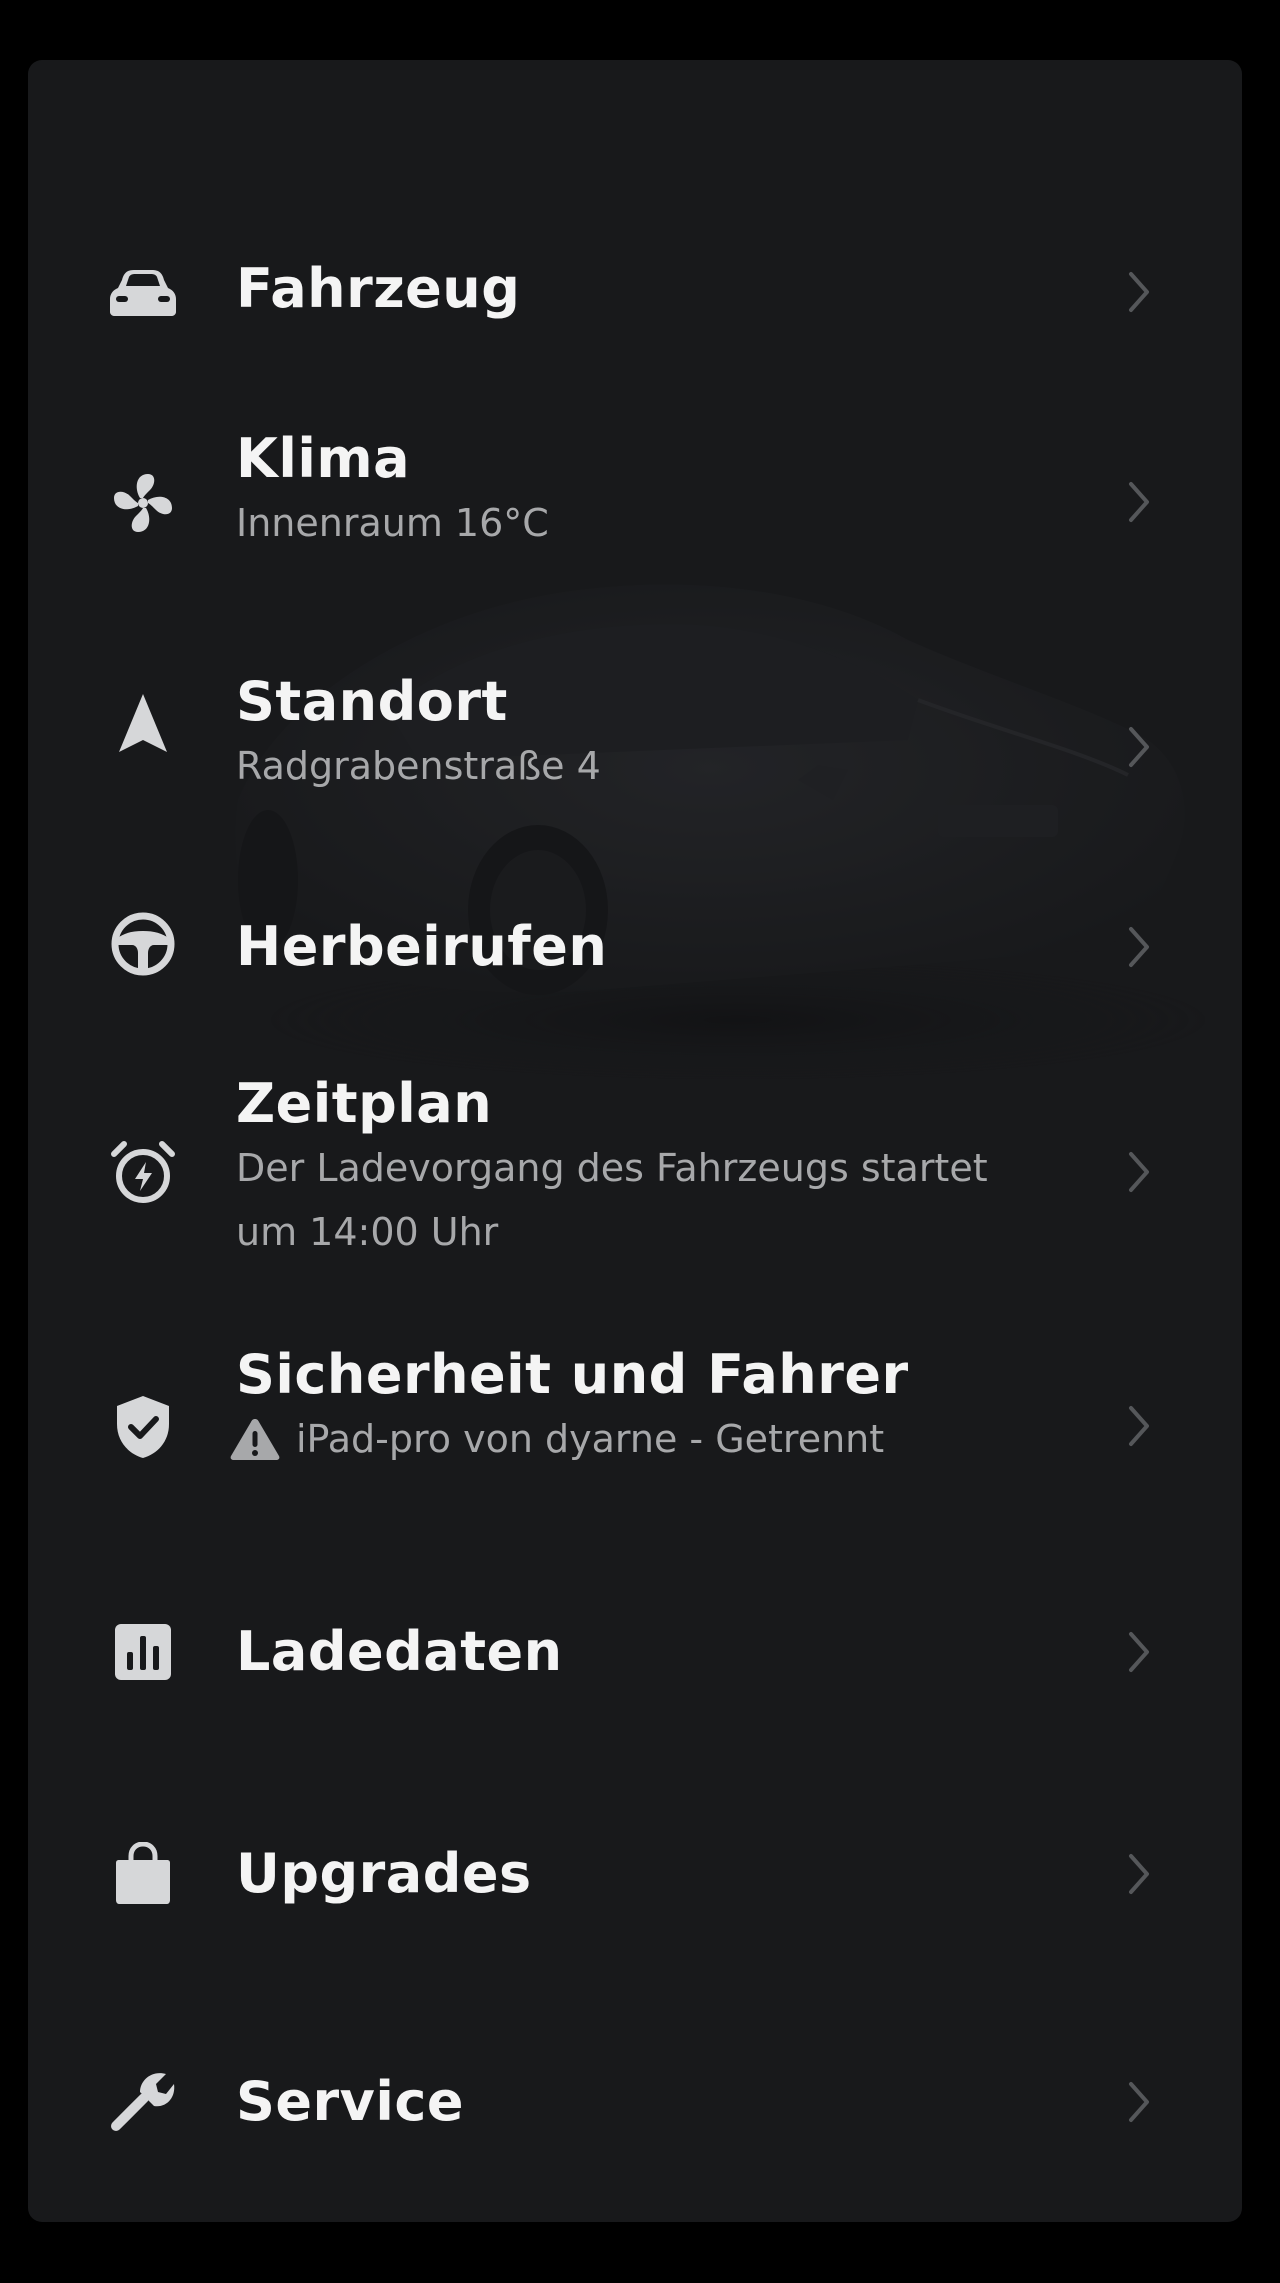 The image size is (1280, 2283). What do you see at coordinates (635, 1867) in the screenshot?
I see `menu-item-upgrades: Upgrades` at bounding box center [635, 1867].